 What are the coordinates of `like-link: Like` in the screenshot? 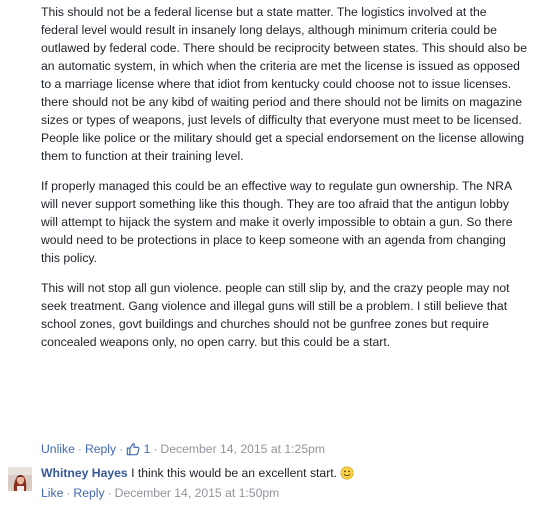 It's located at (52, 493).